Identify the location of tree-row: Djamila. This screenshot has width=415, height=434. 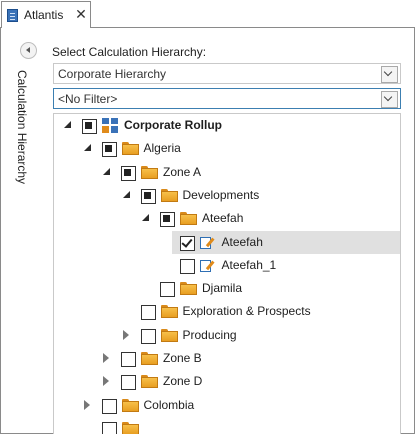
(227, 288).